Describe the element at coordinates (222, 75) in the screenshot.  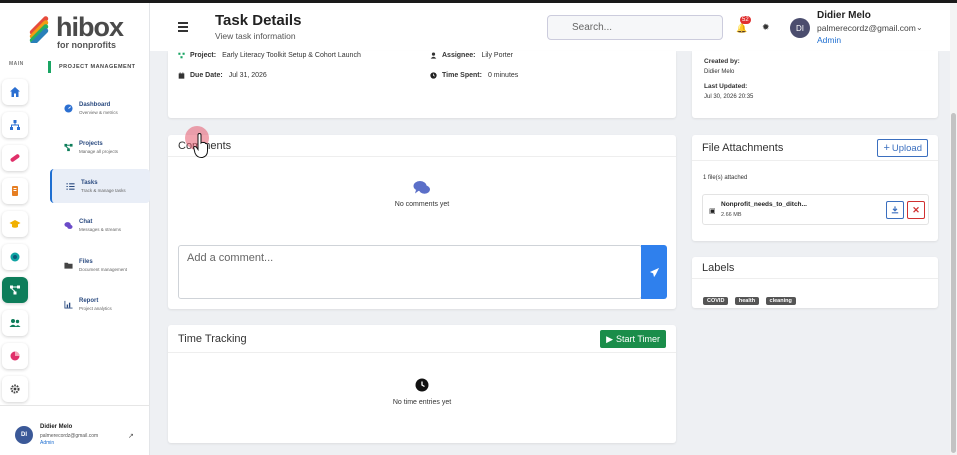
I see `task-due-row: Due Date: Jul 31, 2026` at that location.